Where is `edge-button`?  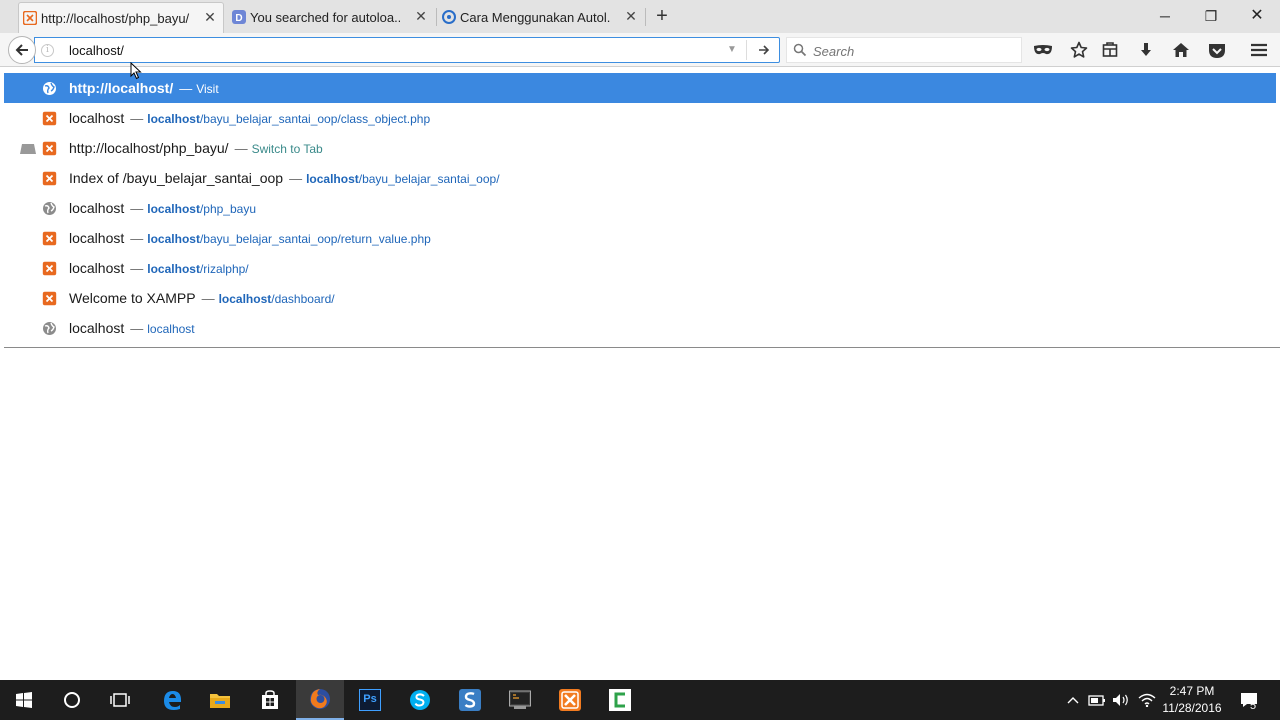 edge-button is located at coordinates (172, 700).